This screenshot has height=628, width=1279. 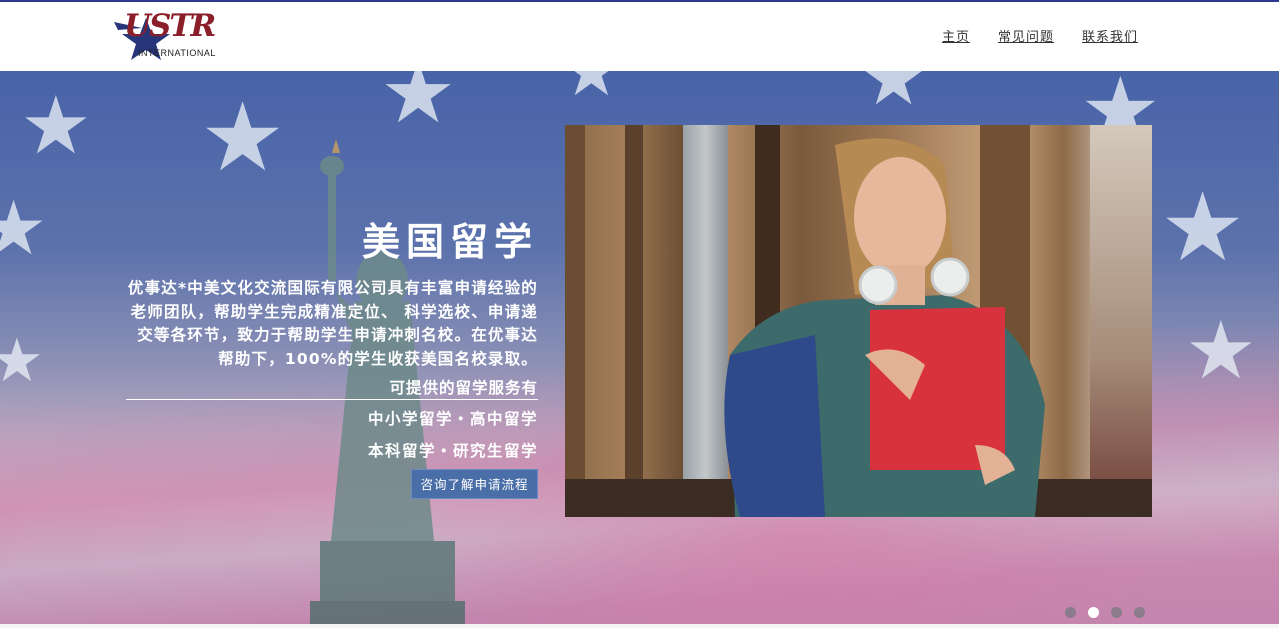 I want to click on nav-link-contact: 联系我们, so click(x=1110, y=35).